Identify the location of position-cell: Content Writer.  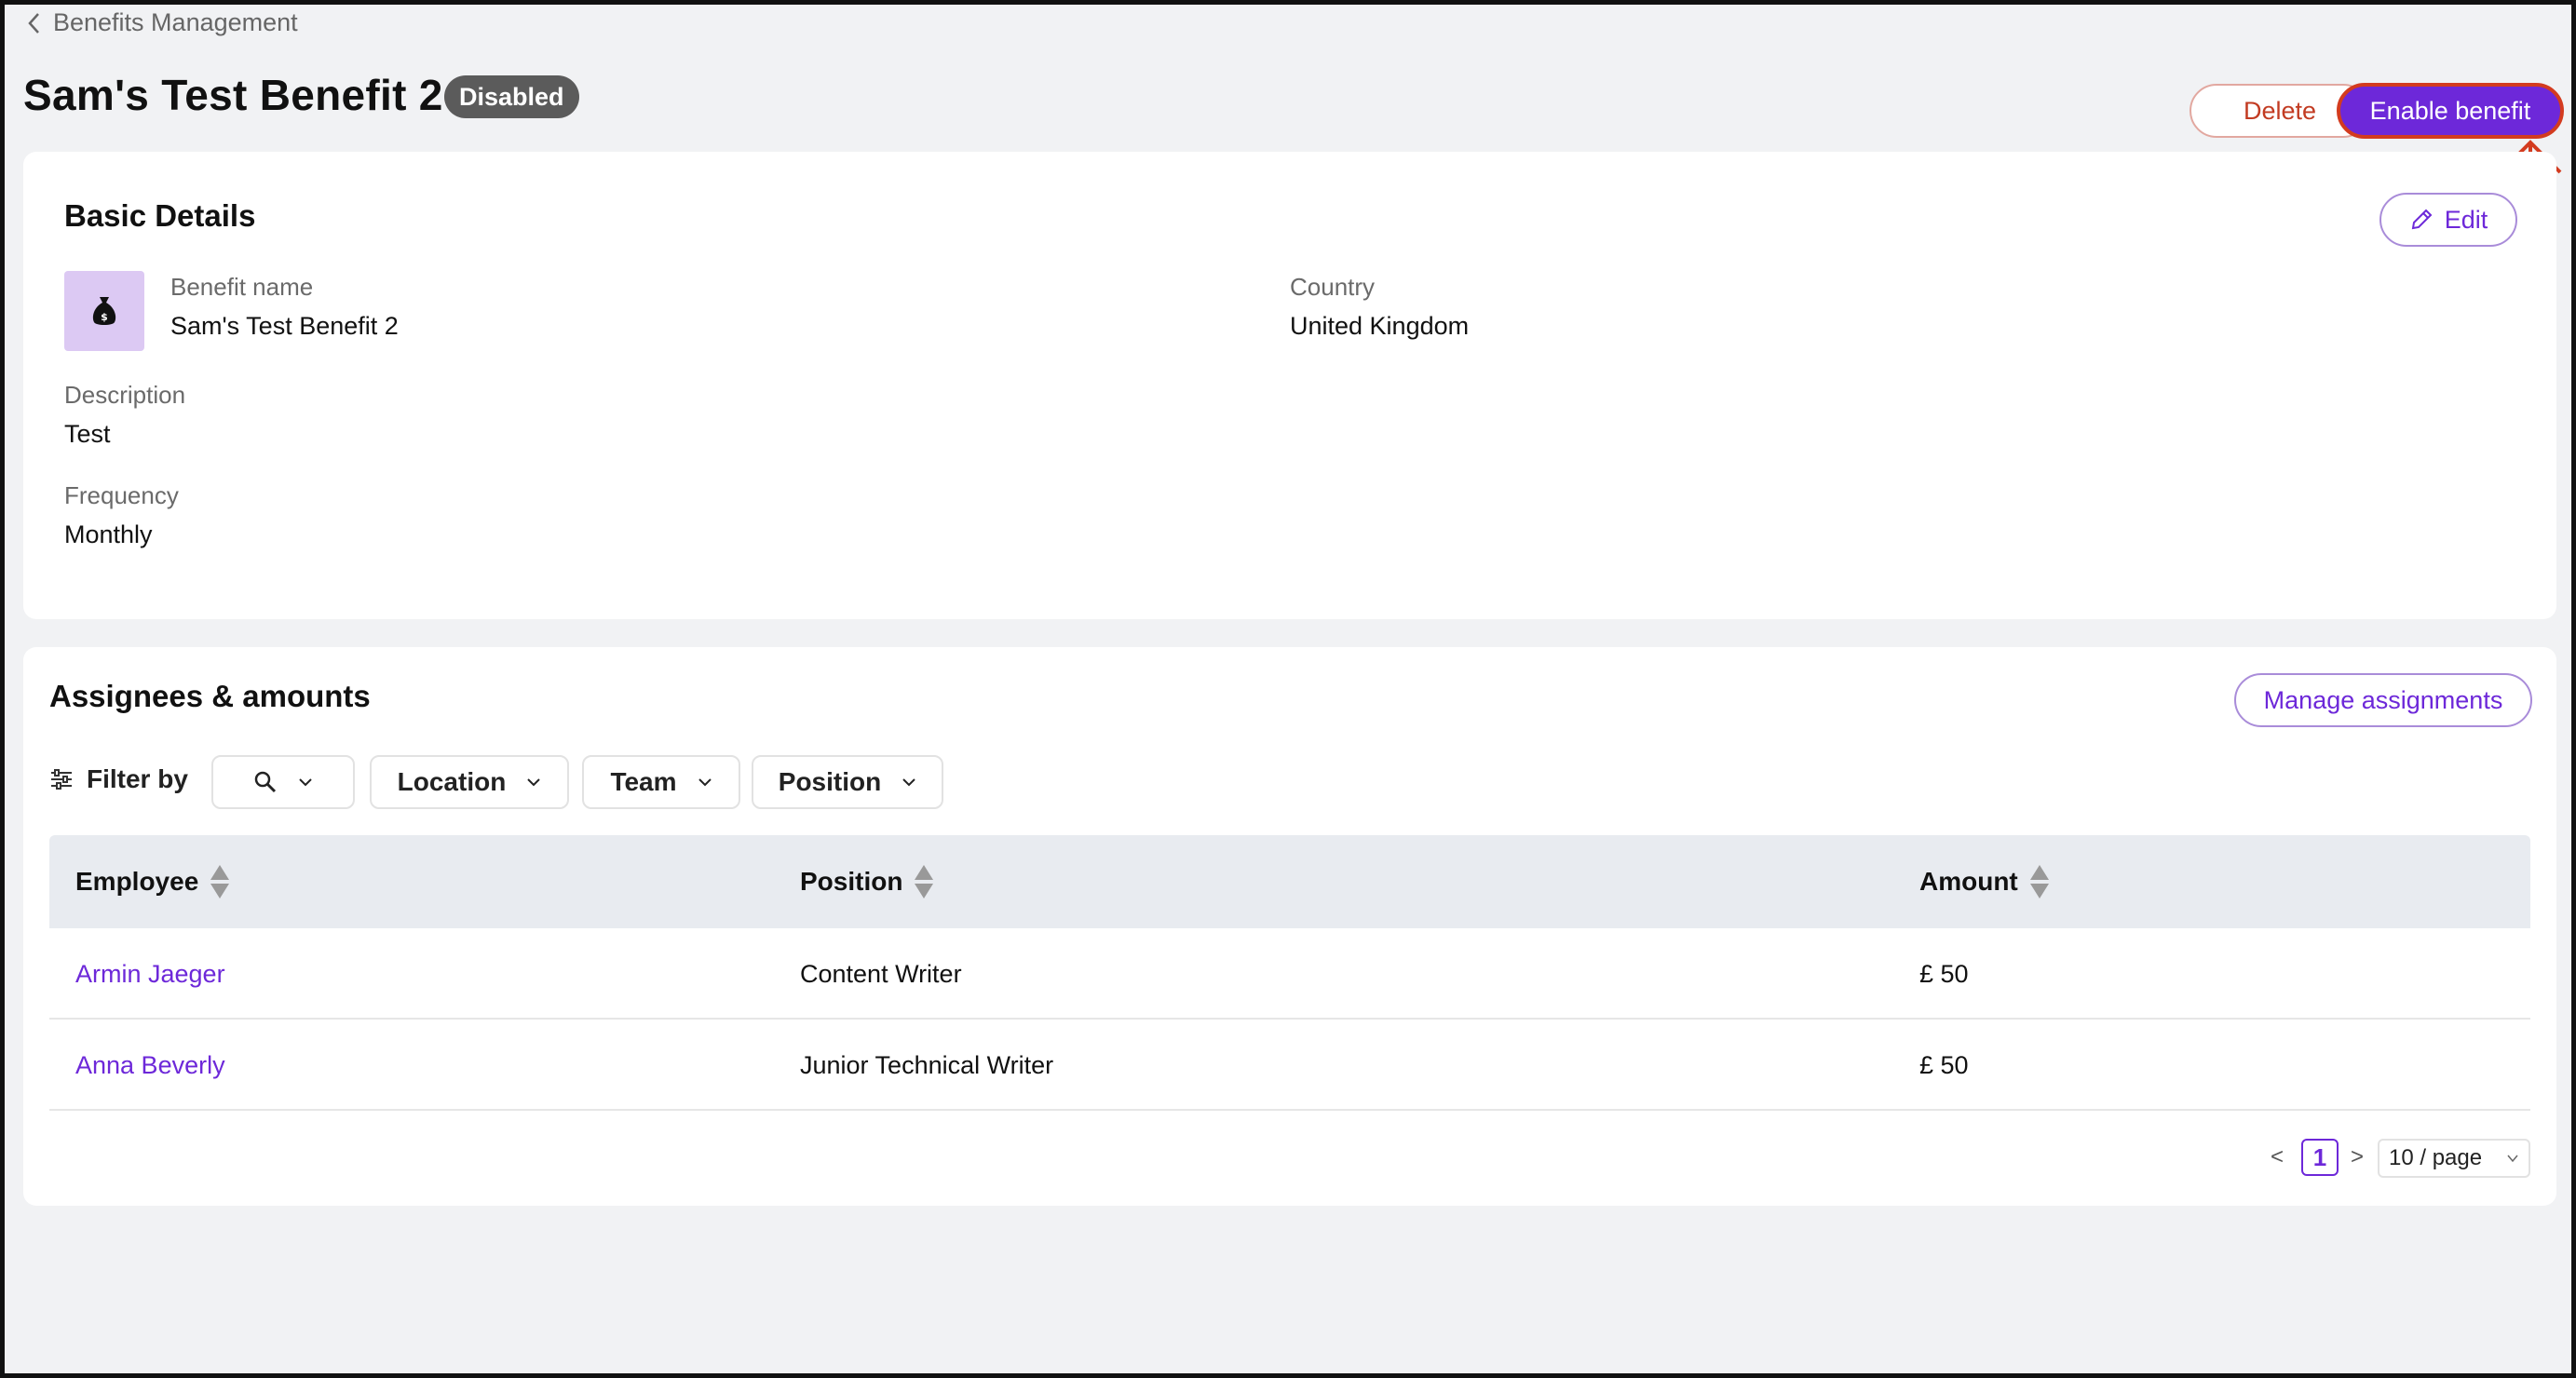
(881, 973).